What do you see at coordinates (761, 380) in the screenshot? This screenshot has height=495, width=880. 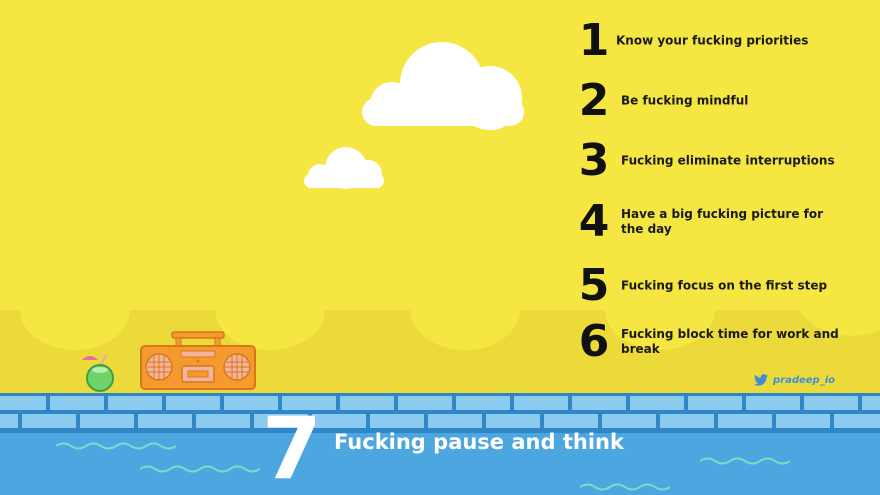 I see `twitter-icon` at bounding box center [761, 380].